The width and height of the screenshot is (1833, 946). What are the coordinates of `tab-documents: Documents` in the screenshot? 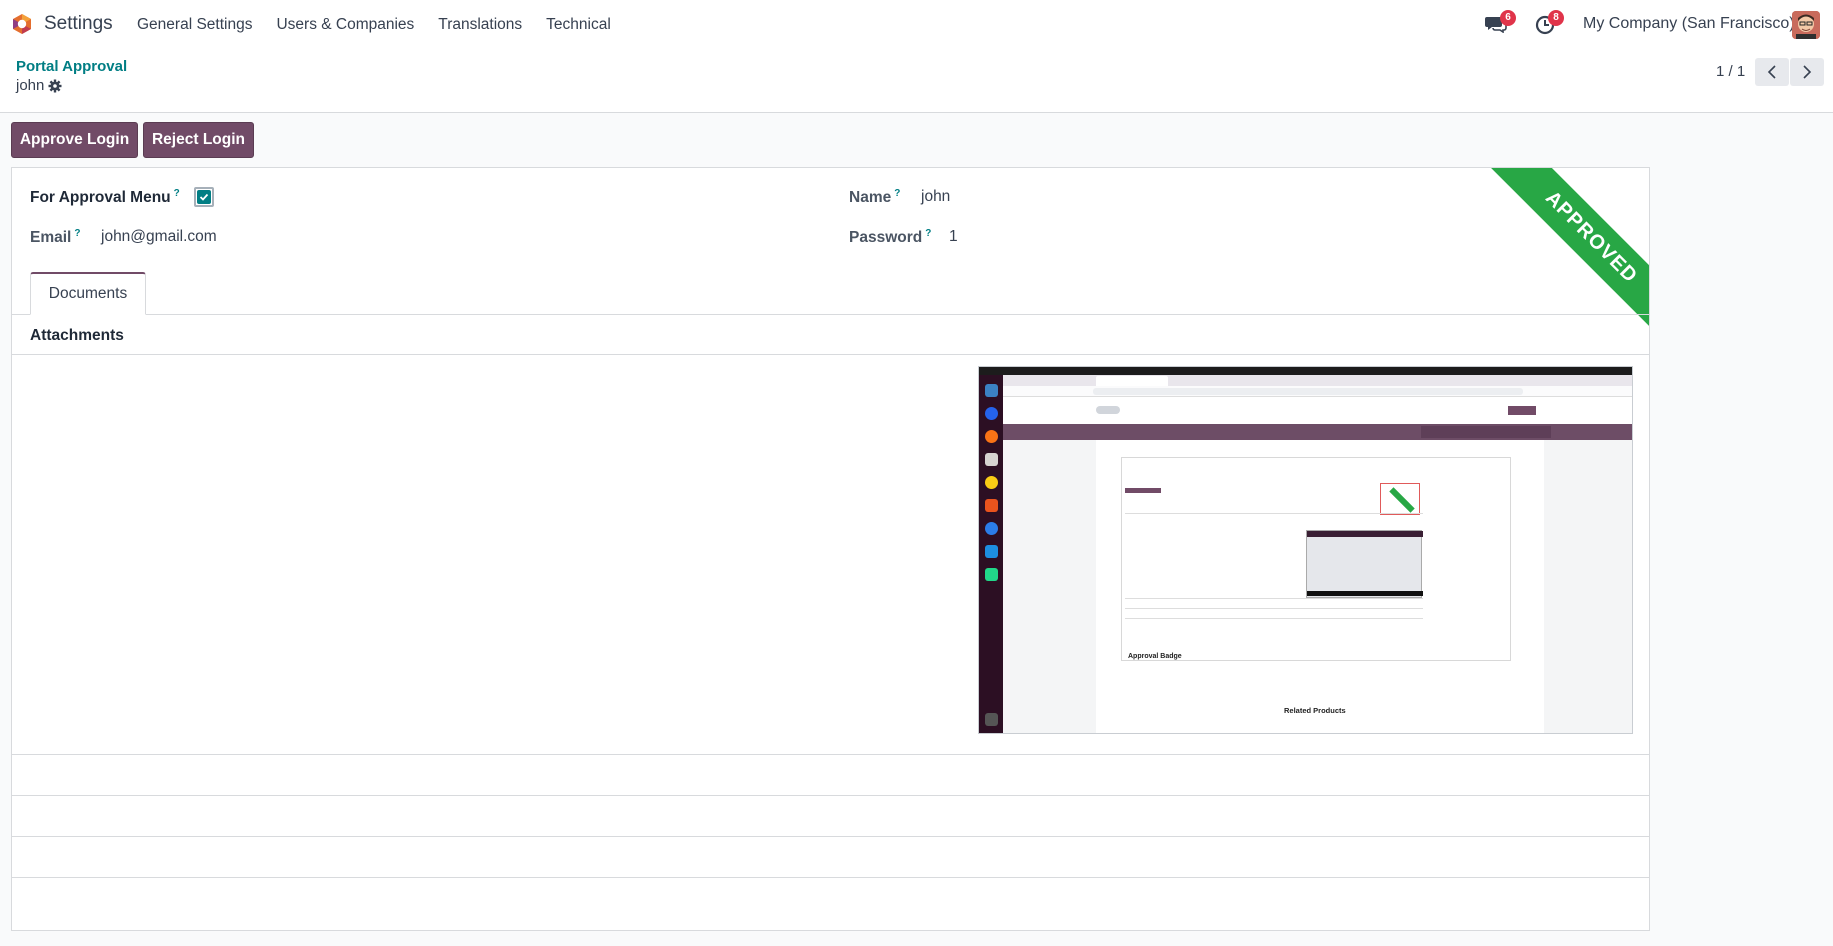 It's located at (88, 293).